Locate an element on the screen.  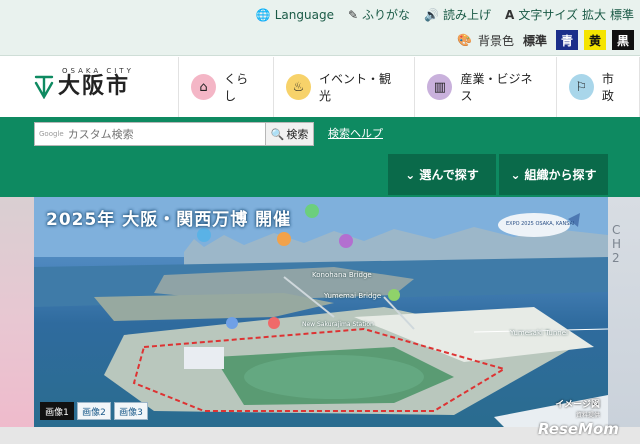
search-icon: 🔍 is located at coordinates (277, 134).